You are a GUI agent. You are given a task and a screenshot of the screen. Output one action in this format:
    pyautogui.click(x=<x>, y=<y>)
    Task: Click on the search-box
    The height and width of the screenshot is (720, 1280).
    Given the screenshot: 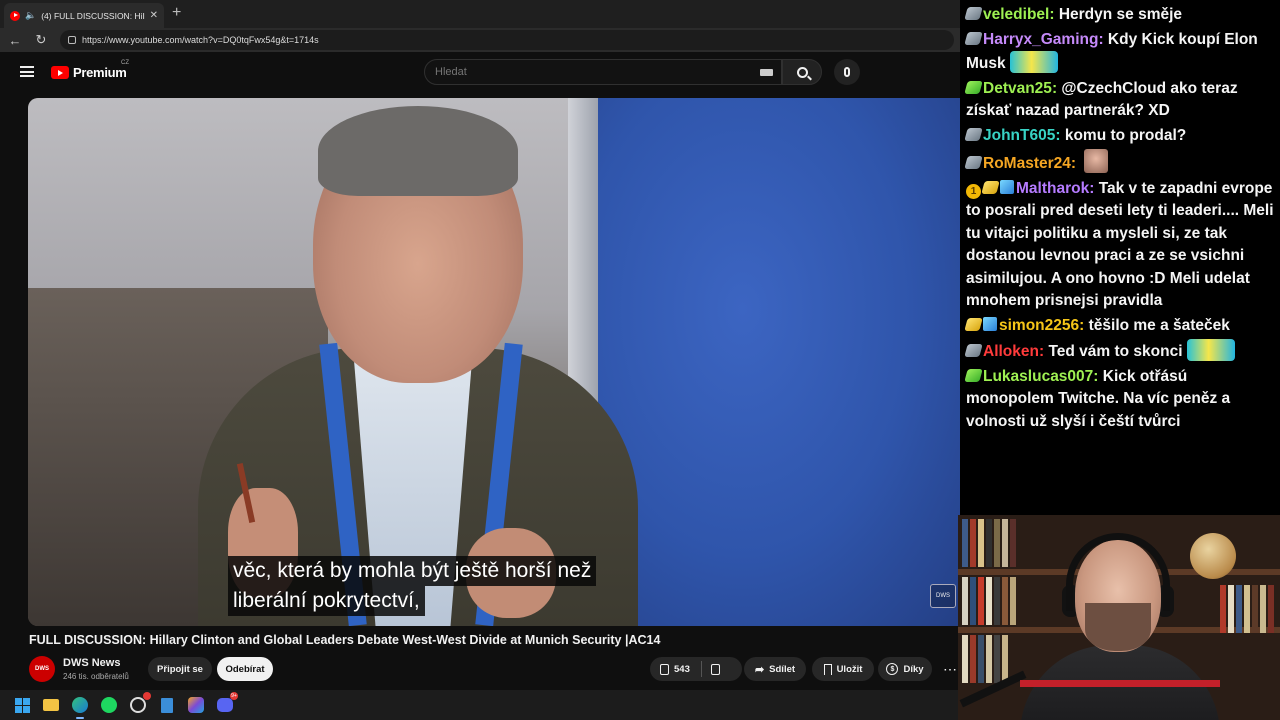 What is the action you would take?
    pyautogui.click(x=603, y=72)
    